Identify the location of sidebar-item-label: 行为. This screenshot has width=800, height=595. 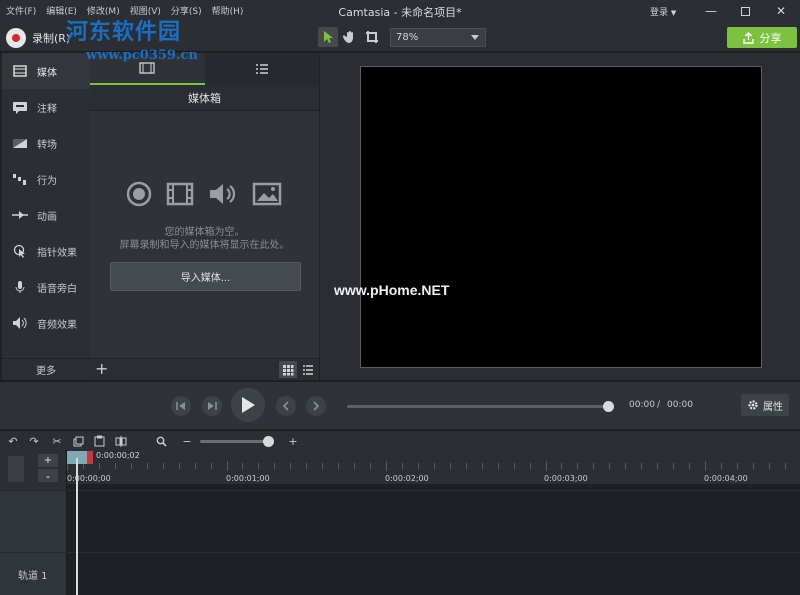
(47, 181).